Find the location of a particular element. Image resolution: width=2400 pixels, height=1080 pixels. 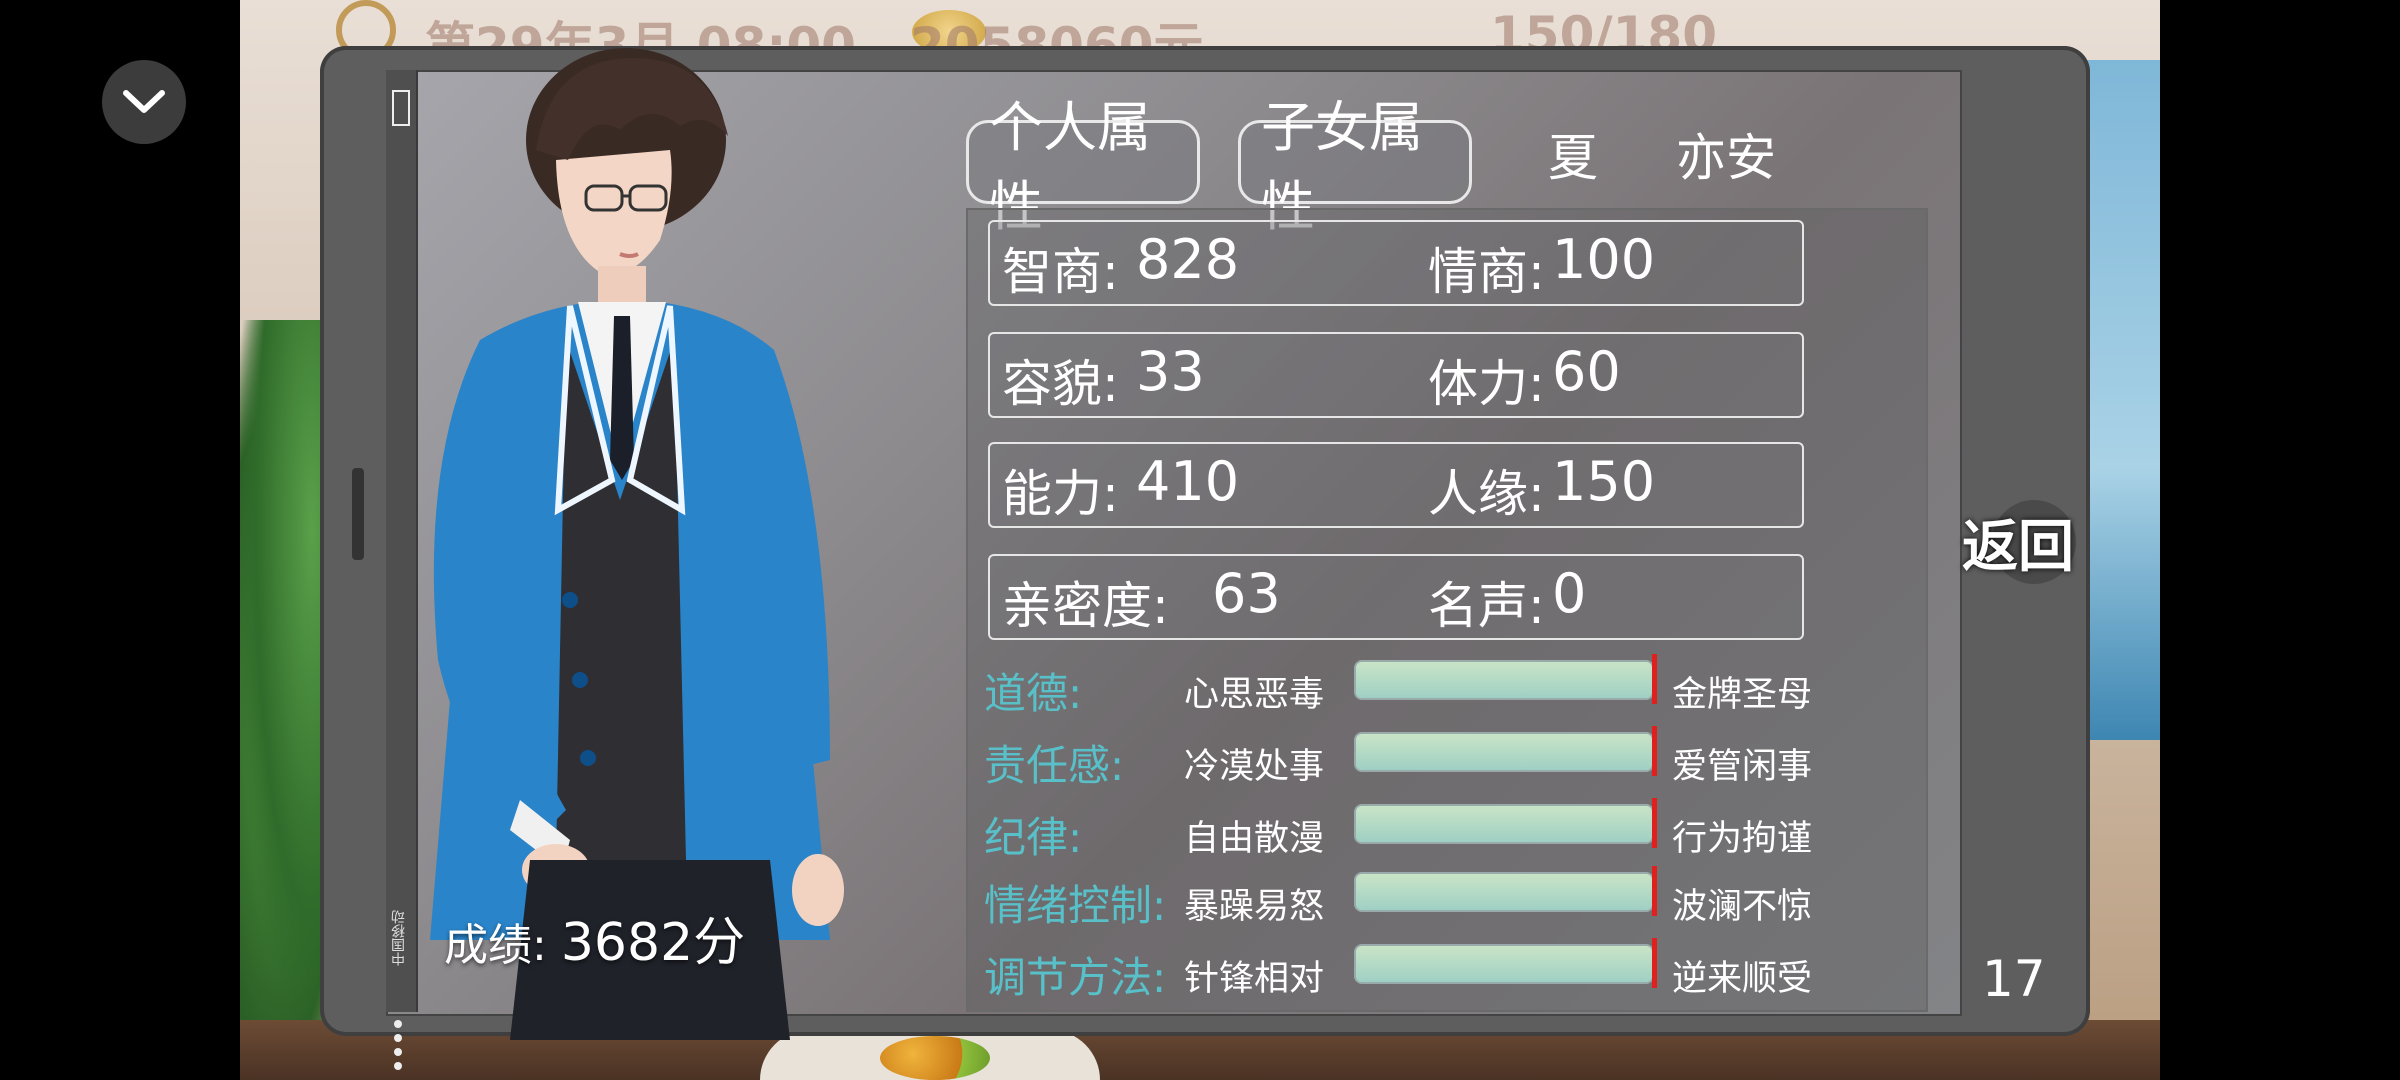

trait-high-label: 波澜不惊 is located at coordinates (1742, 907).